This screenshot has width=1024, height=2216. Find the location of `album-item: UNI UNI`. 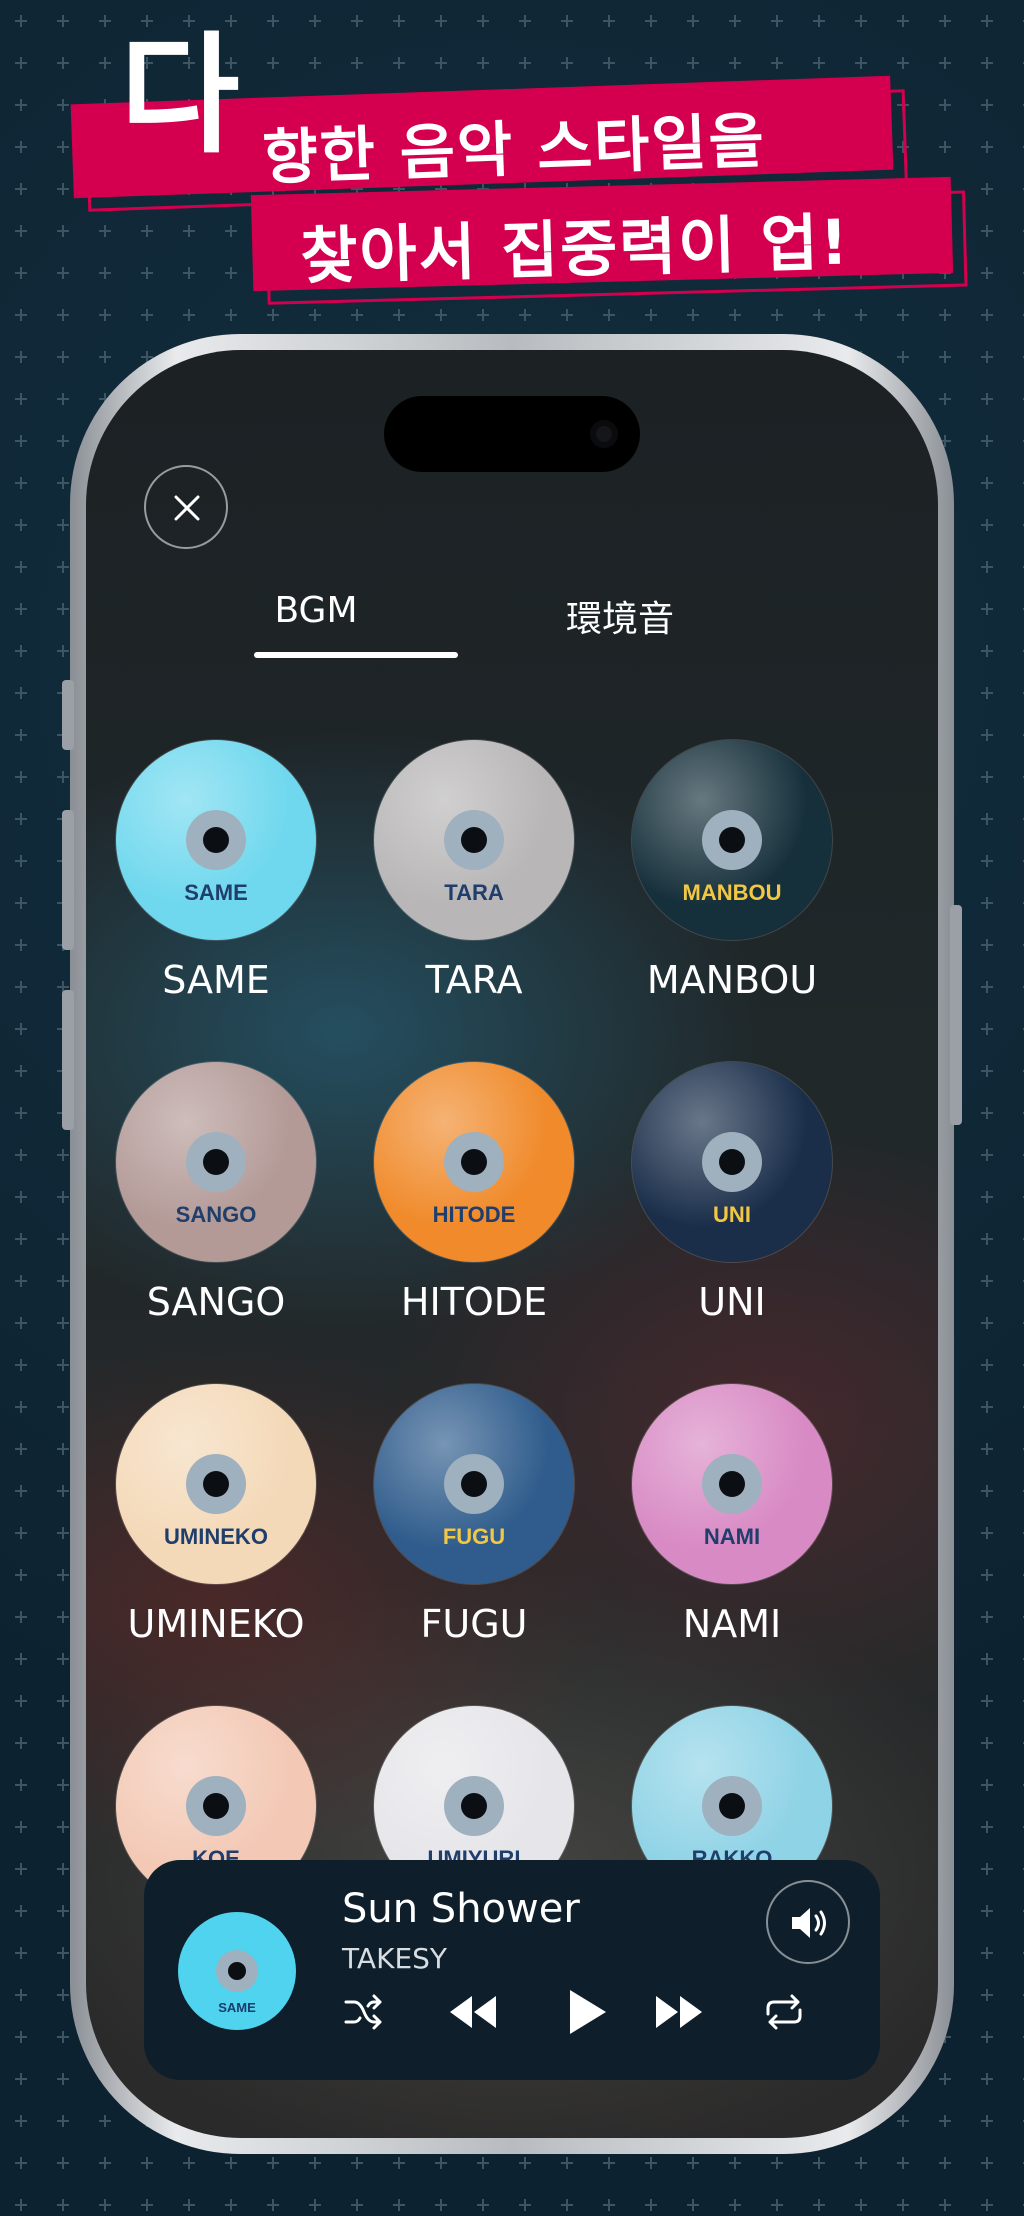

album-item: UNI UNI is located at coordinates (732, 1193).